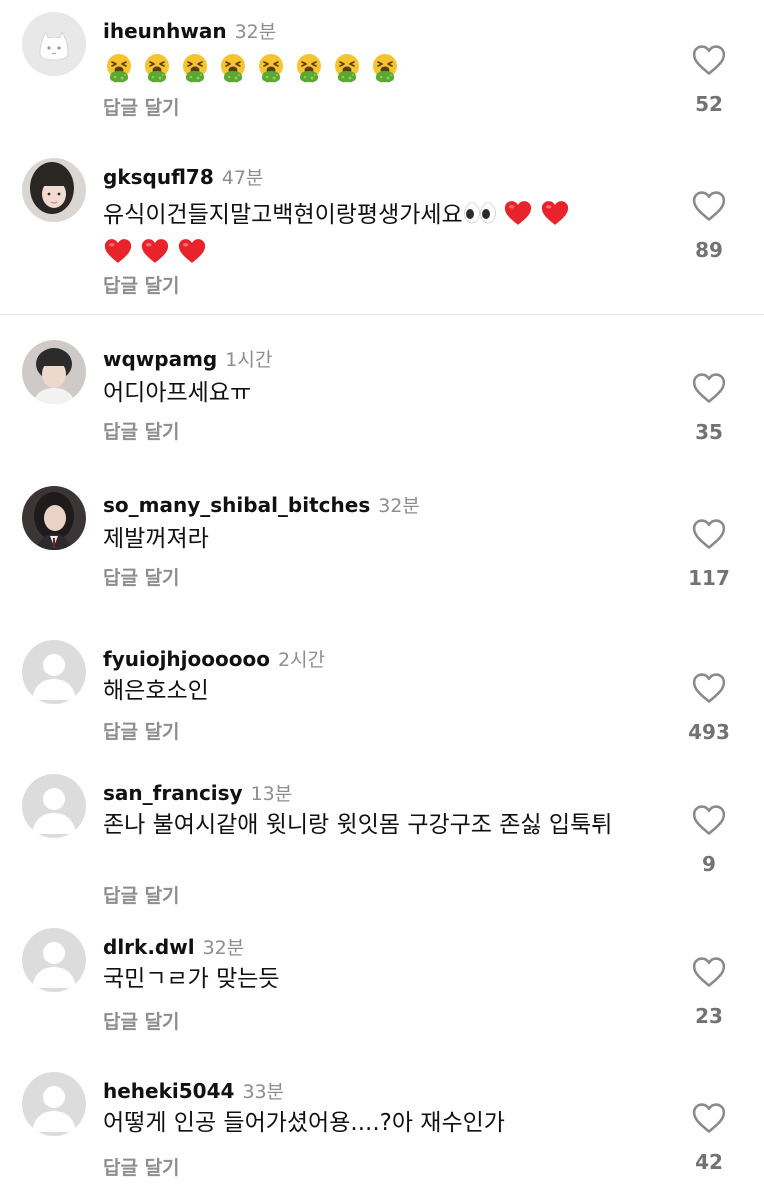 This screenshot has width=764, height=1200. I want to click on like-count: 42, so click(709, 1162).